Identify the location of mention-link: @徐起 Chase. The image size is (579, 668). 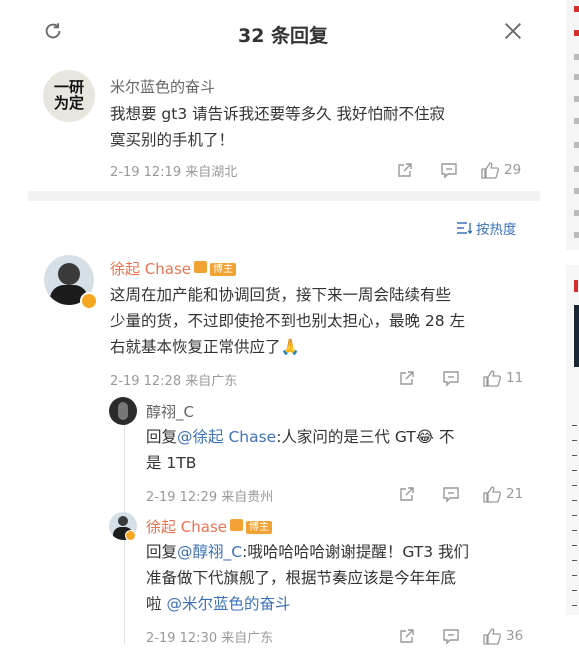
(226, 437).